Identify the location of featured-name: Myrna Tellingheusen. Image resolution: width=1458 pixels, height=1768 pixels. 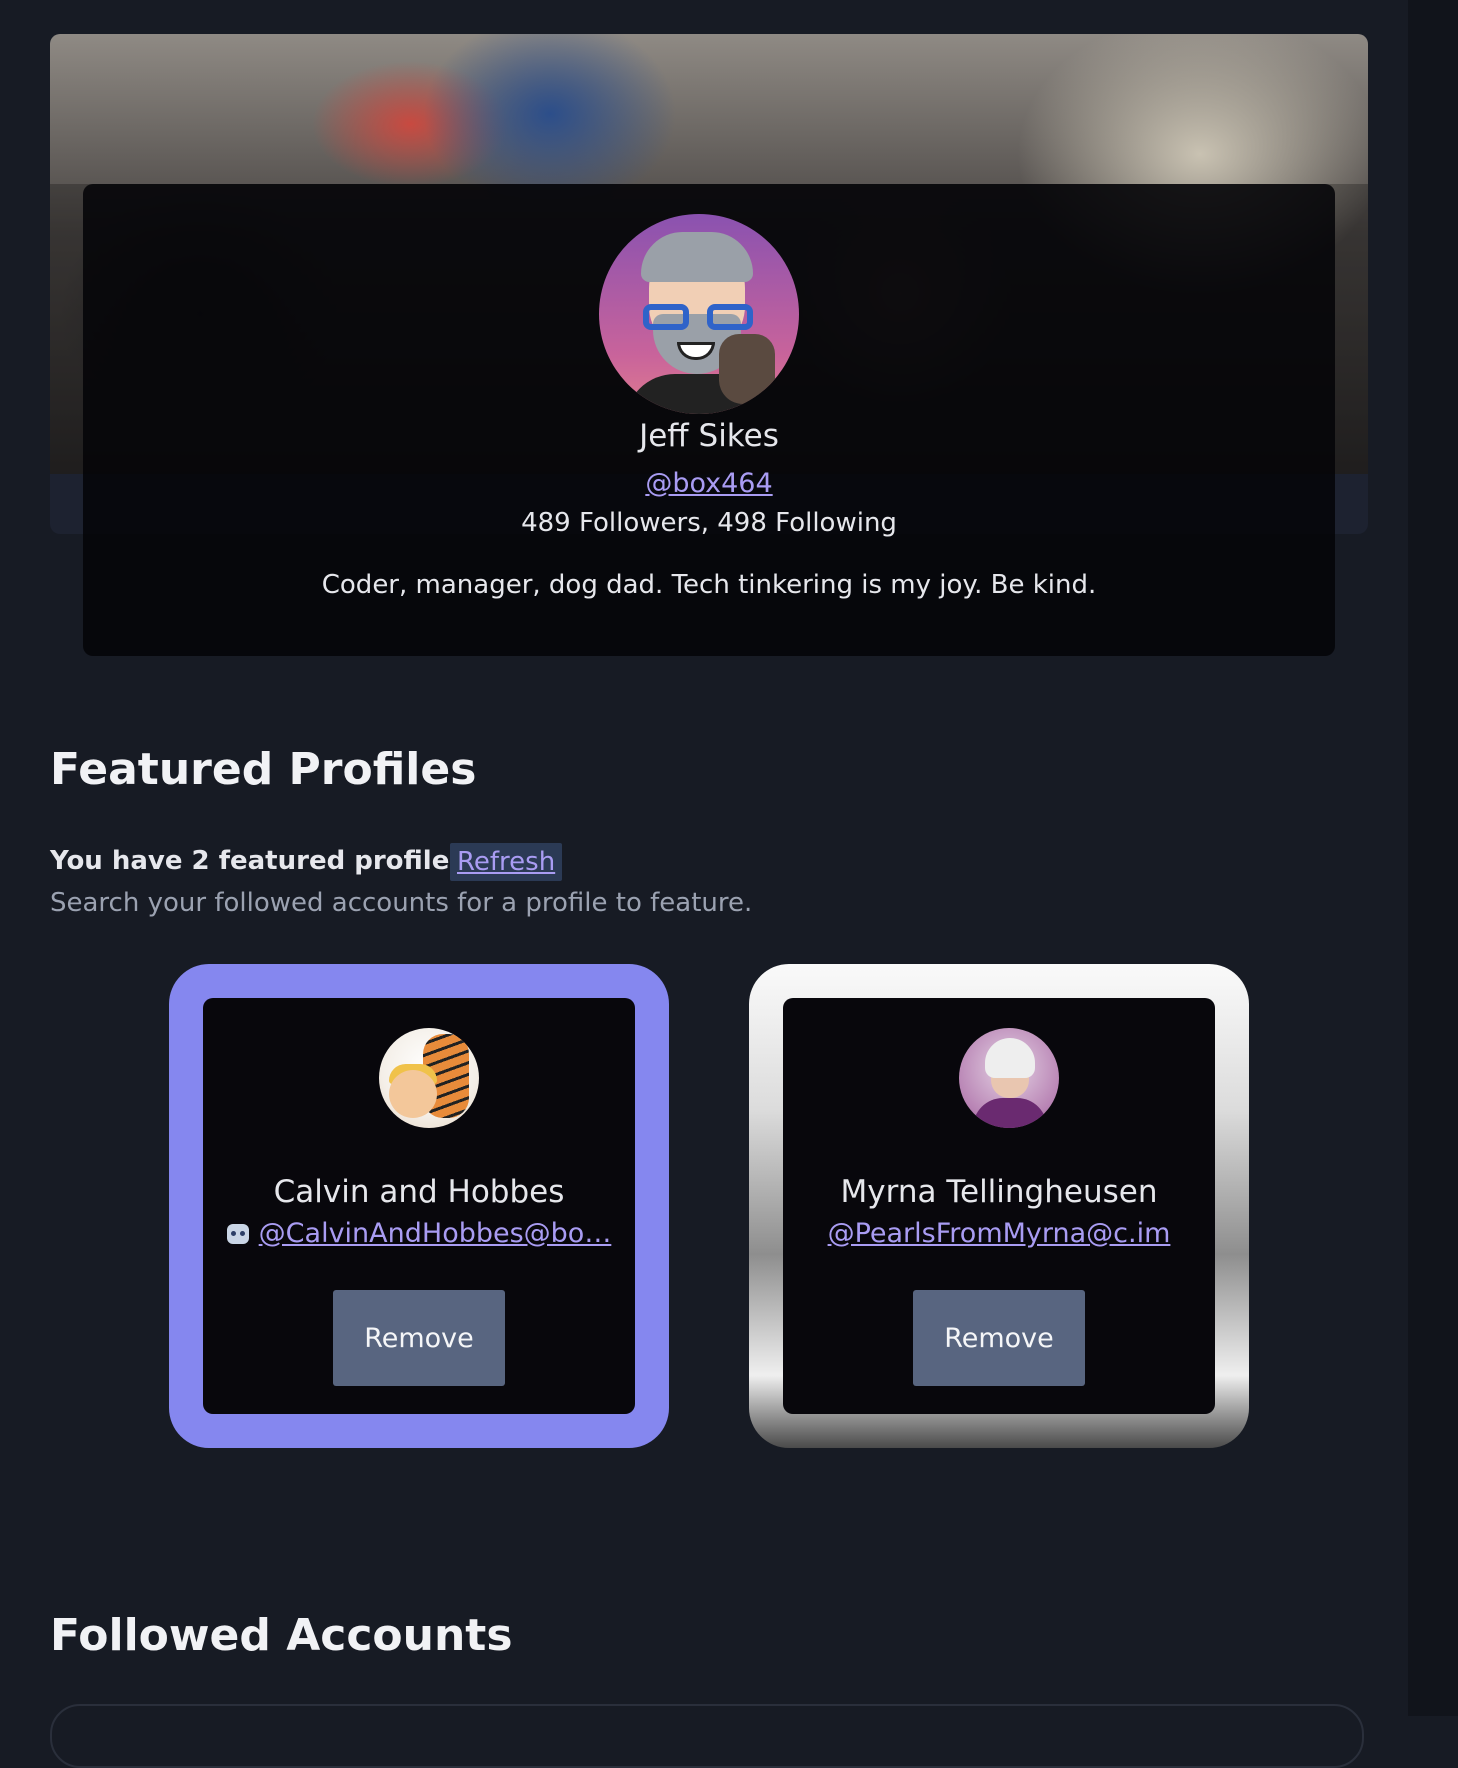
(999, 1192).